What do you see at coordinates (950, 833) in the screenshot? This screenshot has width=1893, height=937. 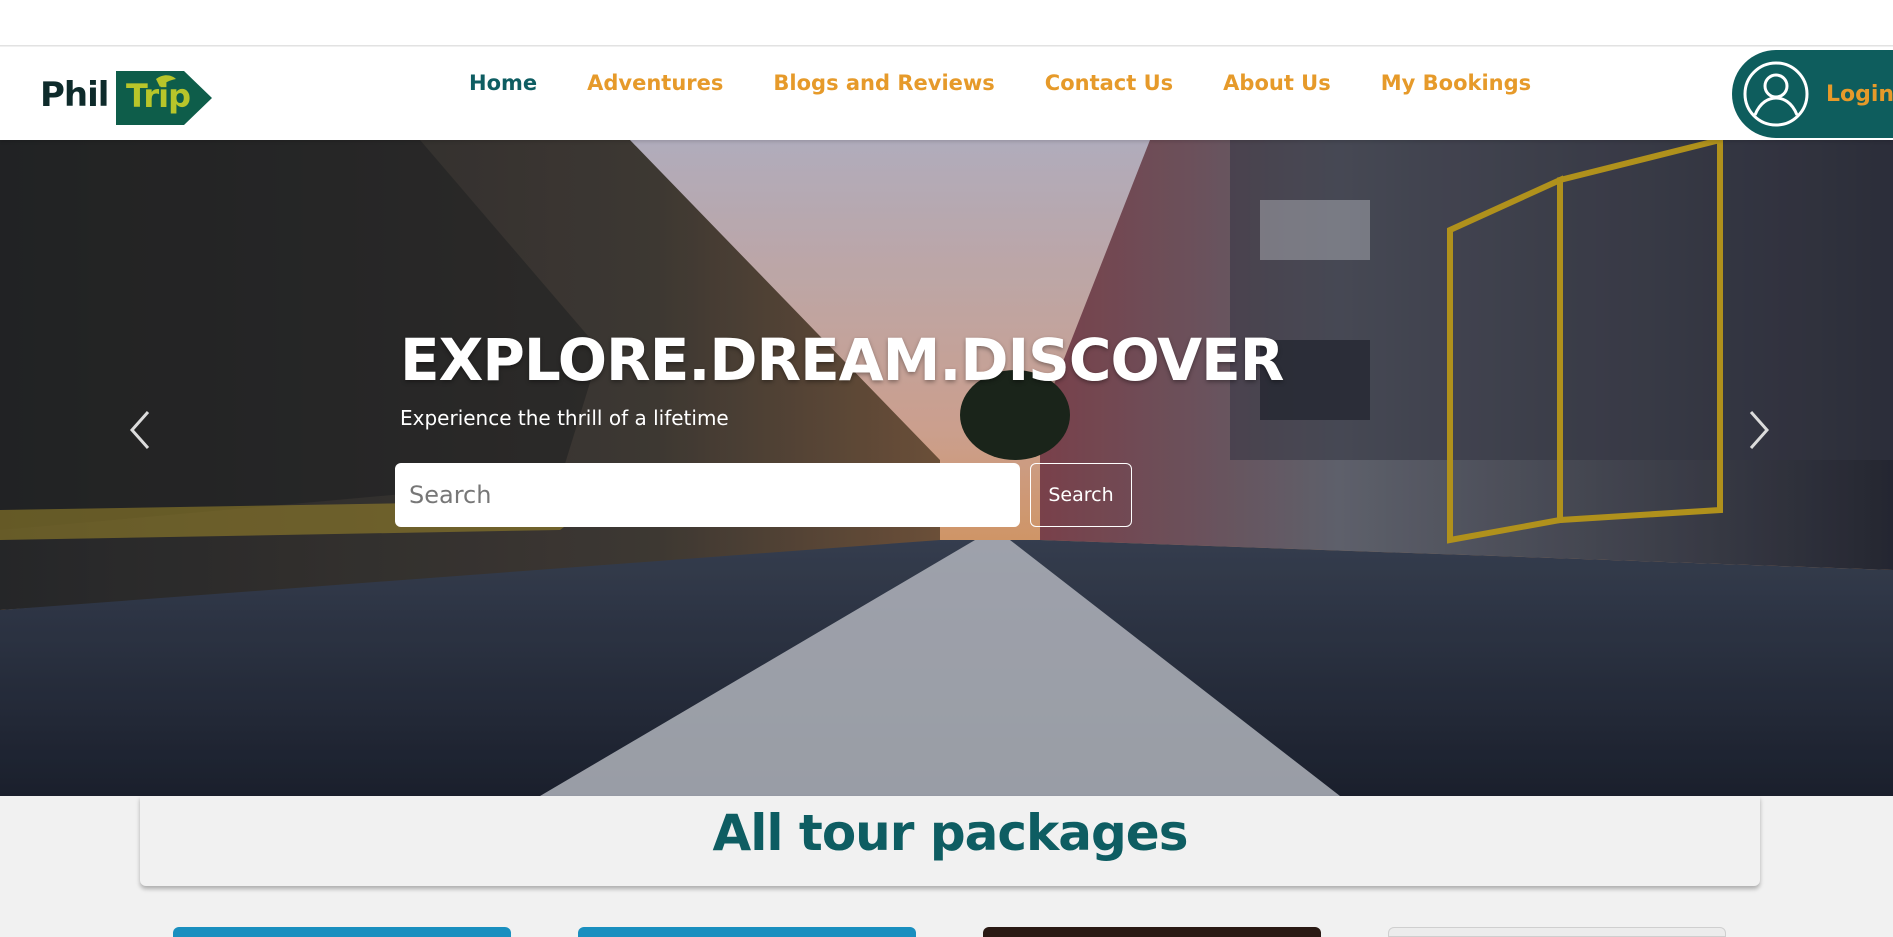 I see `section-title: All tour packages` at bounding box center [950, 833].